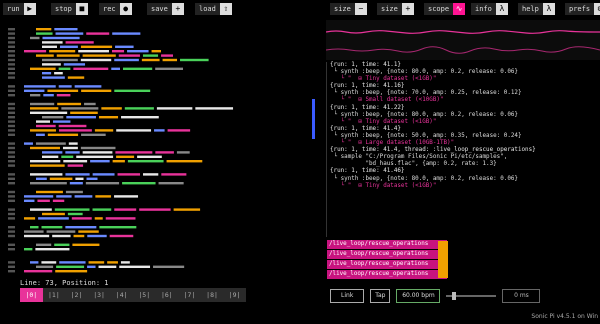 This screenshot has height=324, width=600. I want to click on scope-button: ∿, so click(459, 9).